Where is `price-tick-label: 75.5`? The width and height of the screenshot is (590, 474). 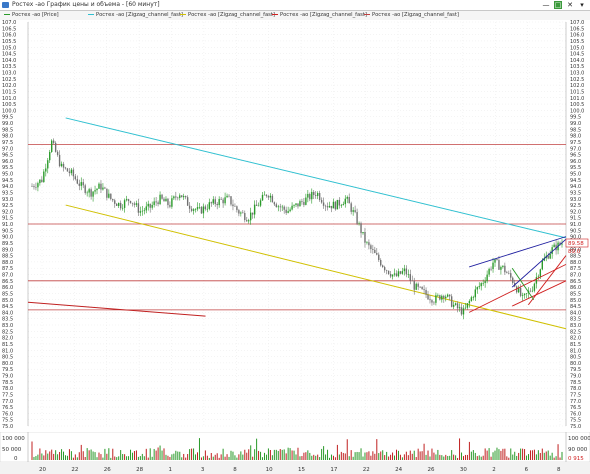
price-tick-label: 75.5 is located at coordinates (575, 421).